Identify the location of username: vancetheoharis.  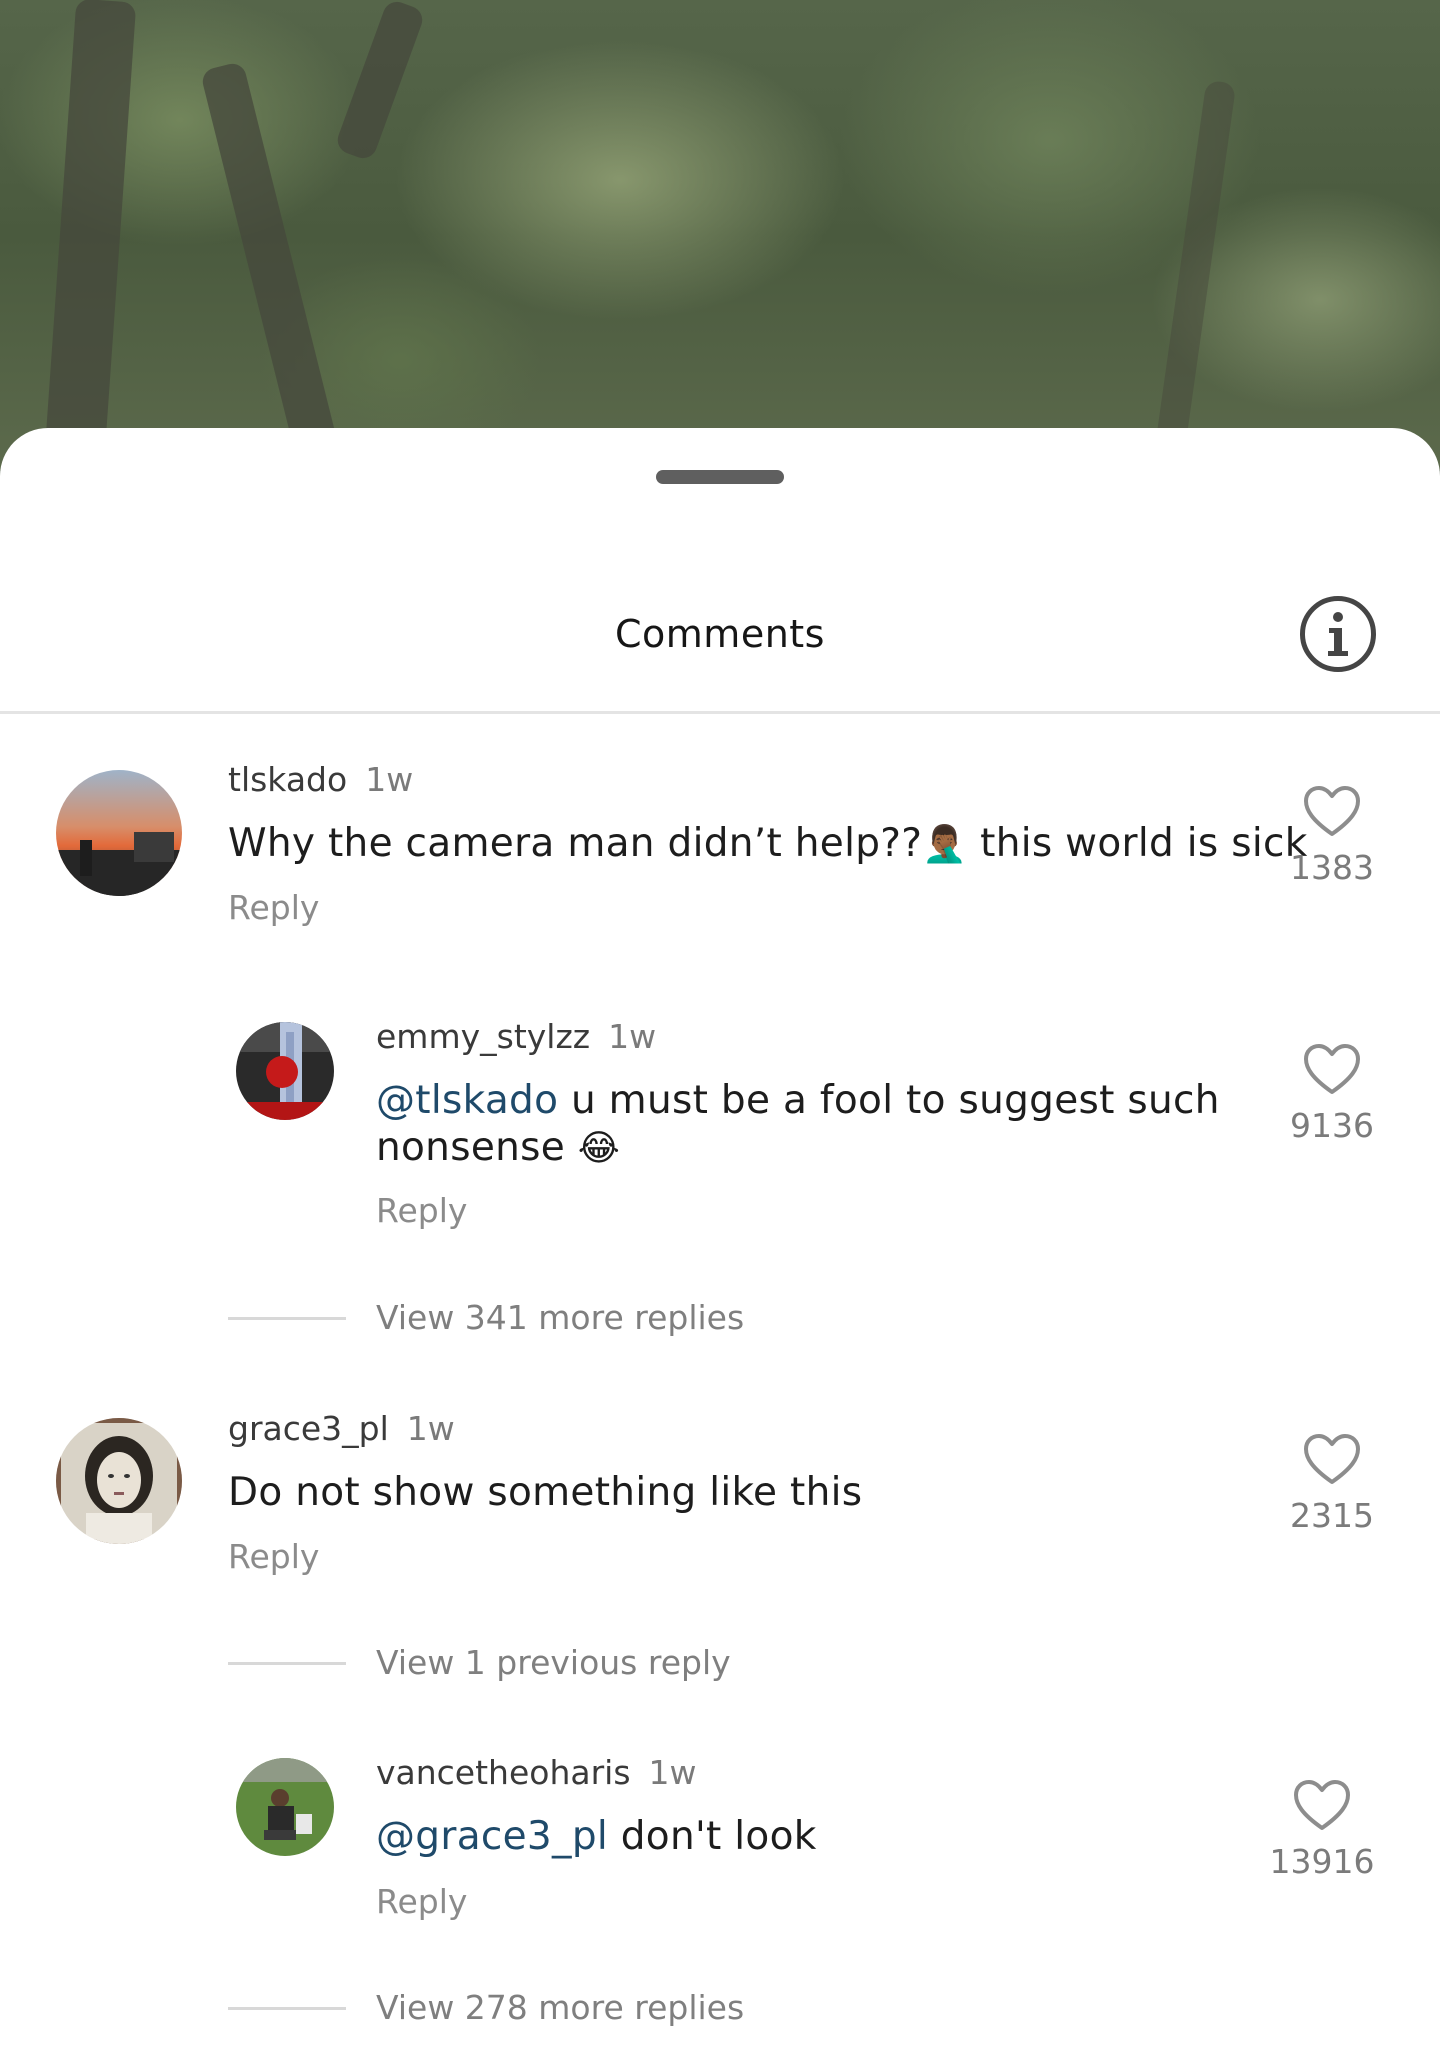
(503, 1772).